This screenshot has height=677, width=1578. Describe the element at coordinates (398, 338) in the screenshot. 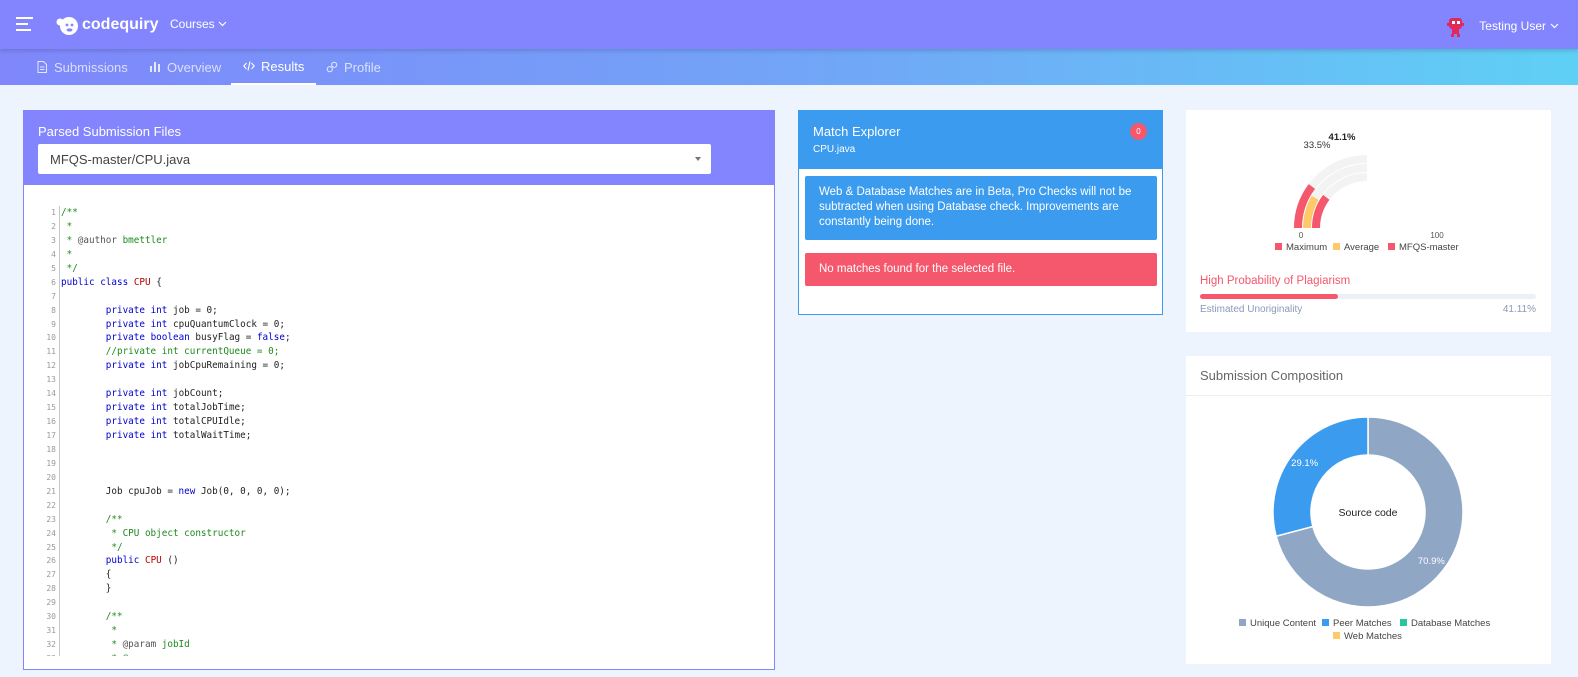

I see `code-line: 10 private boolean busyFlag = false;` at that location.